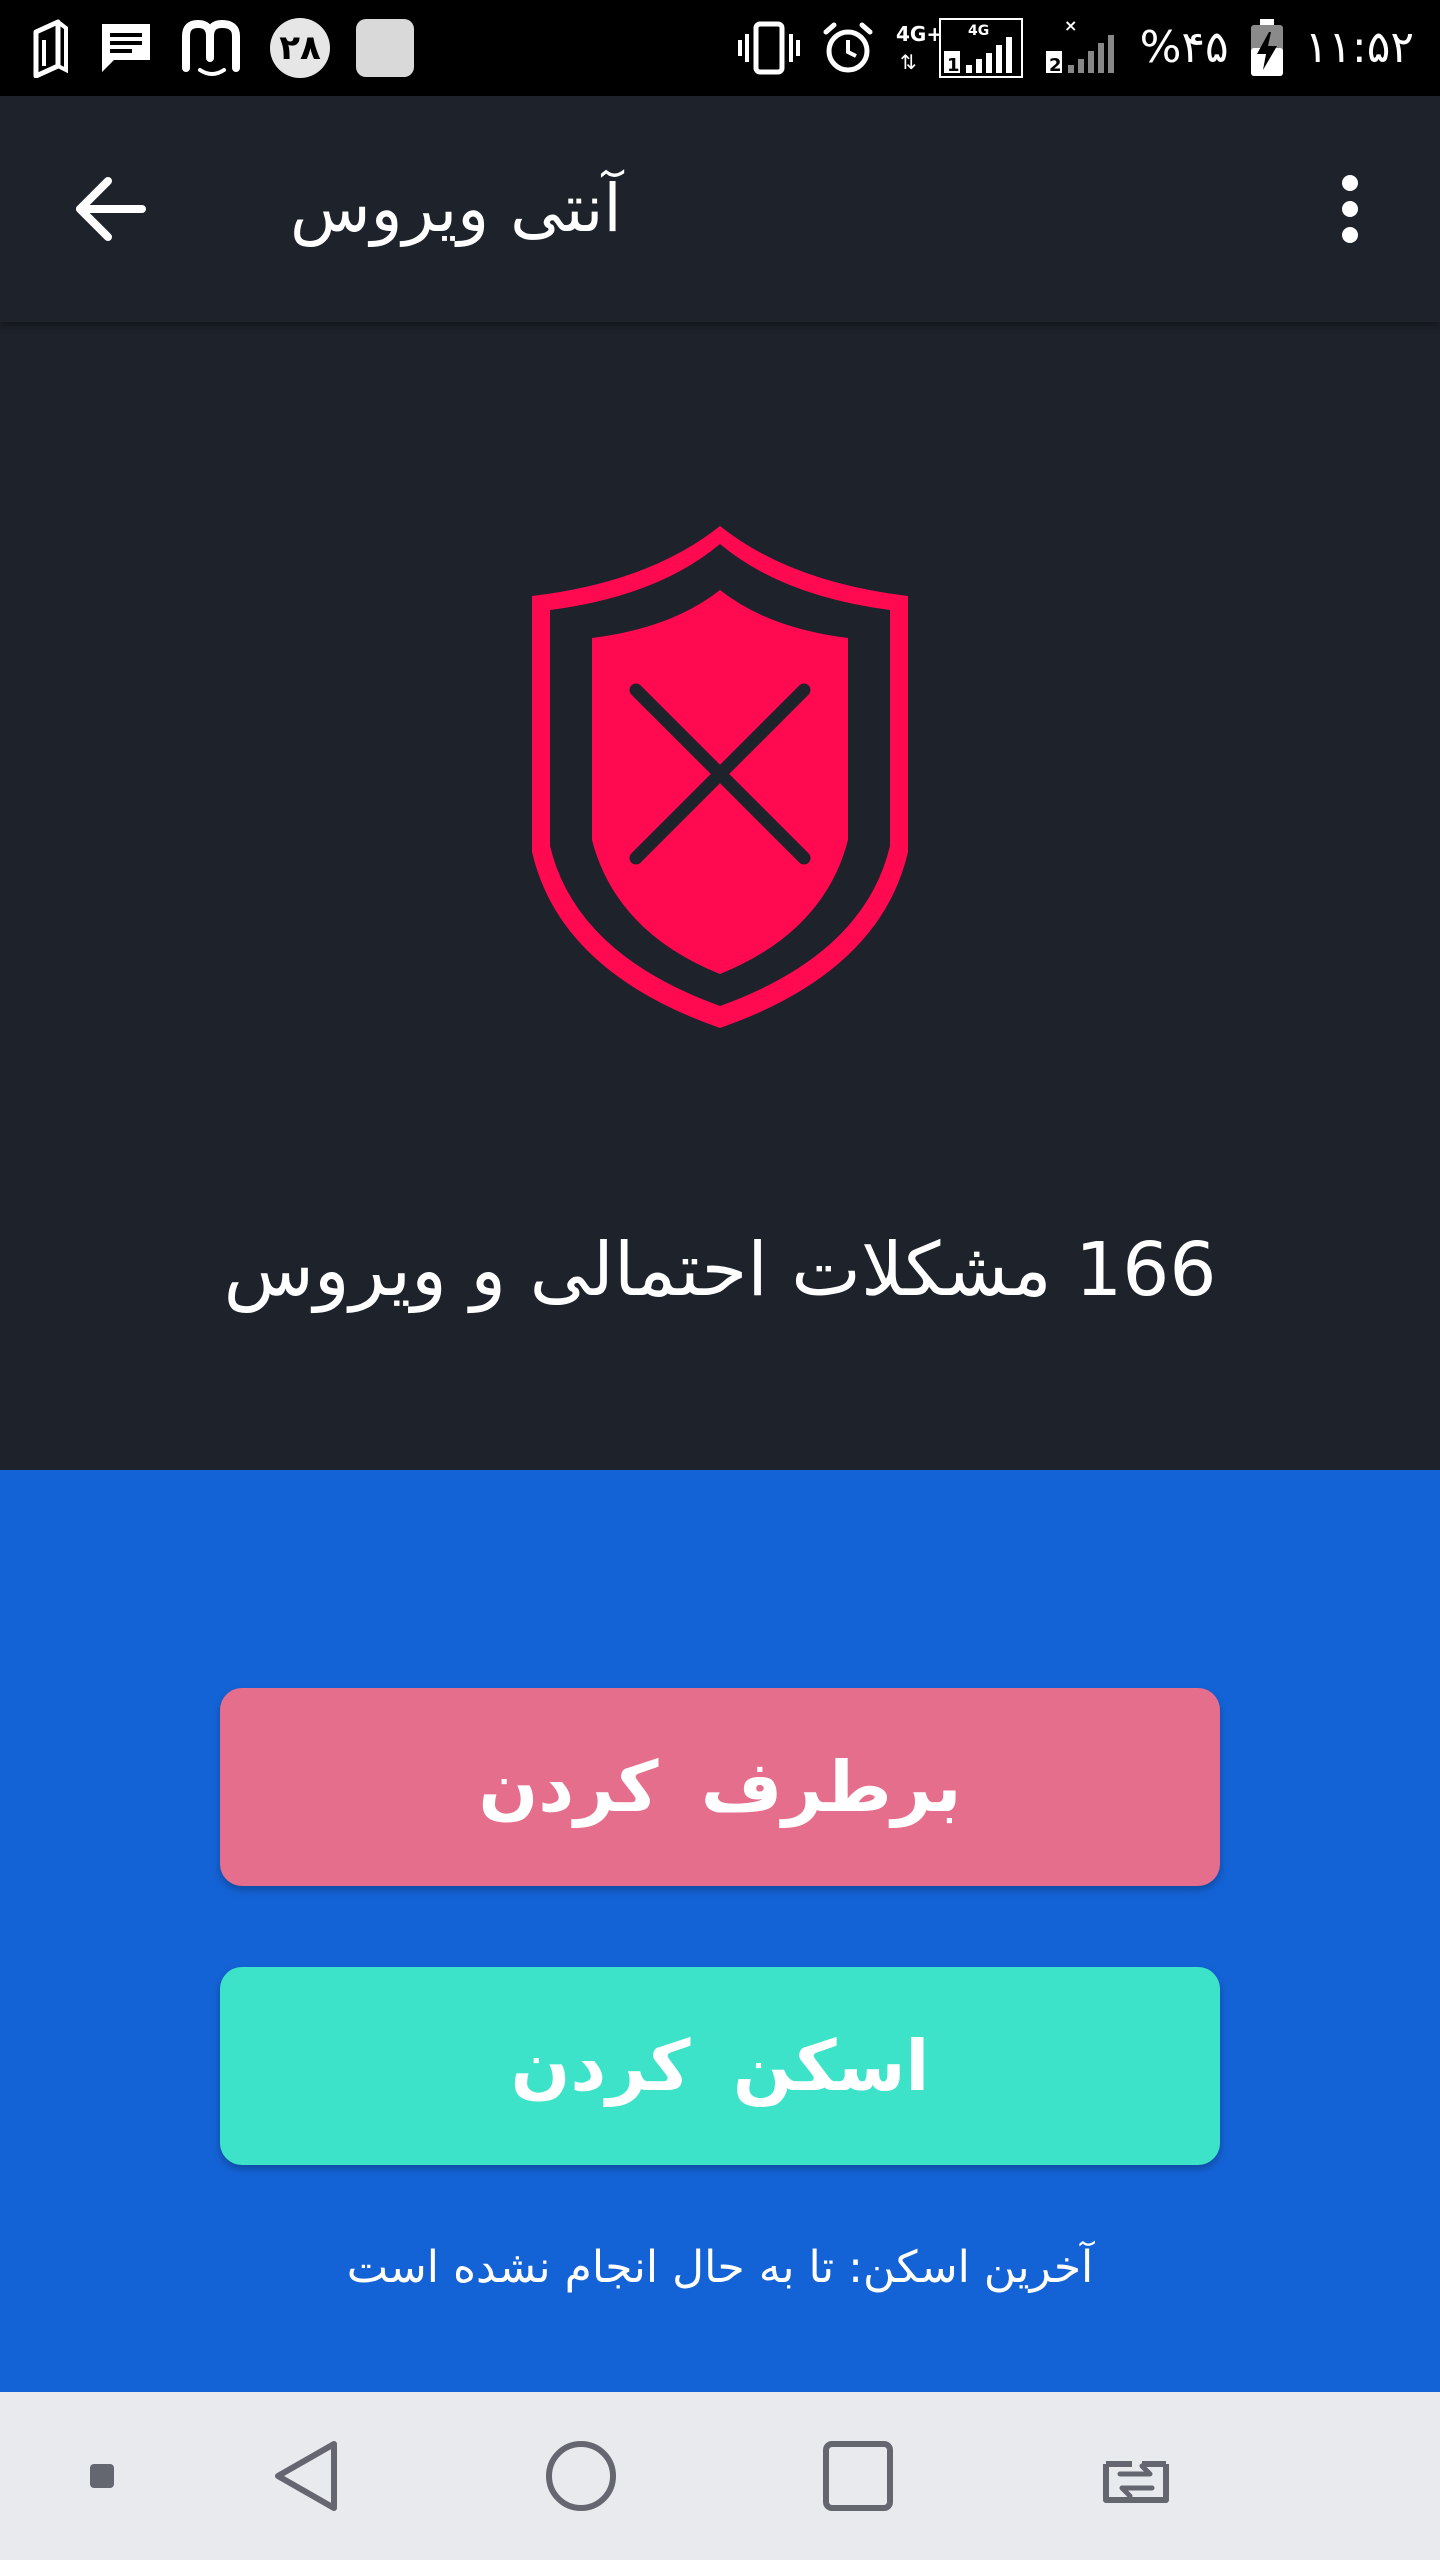 The image size is (1440, 2560). What do you see at coordinates (720, 2476) in the screenshot?
I see `navigation-bar` at bounding box center [720, 2476].